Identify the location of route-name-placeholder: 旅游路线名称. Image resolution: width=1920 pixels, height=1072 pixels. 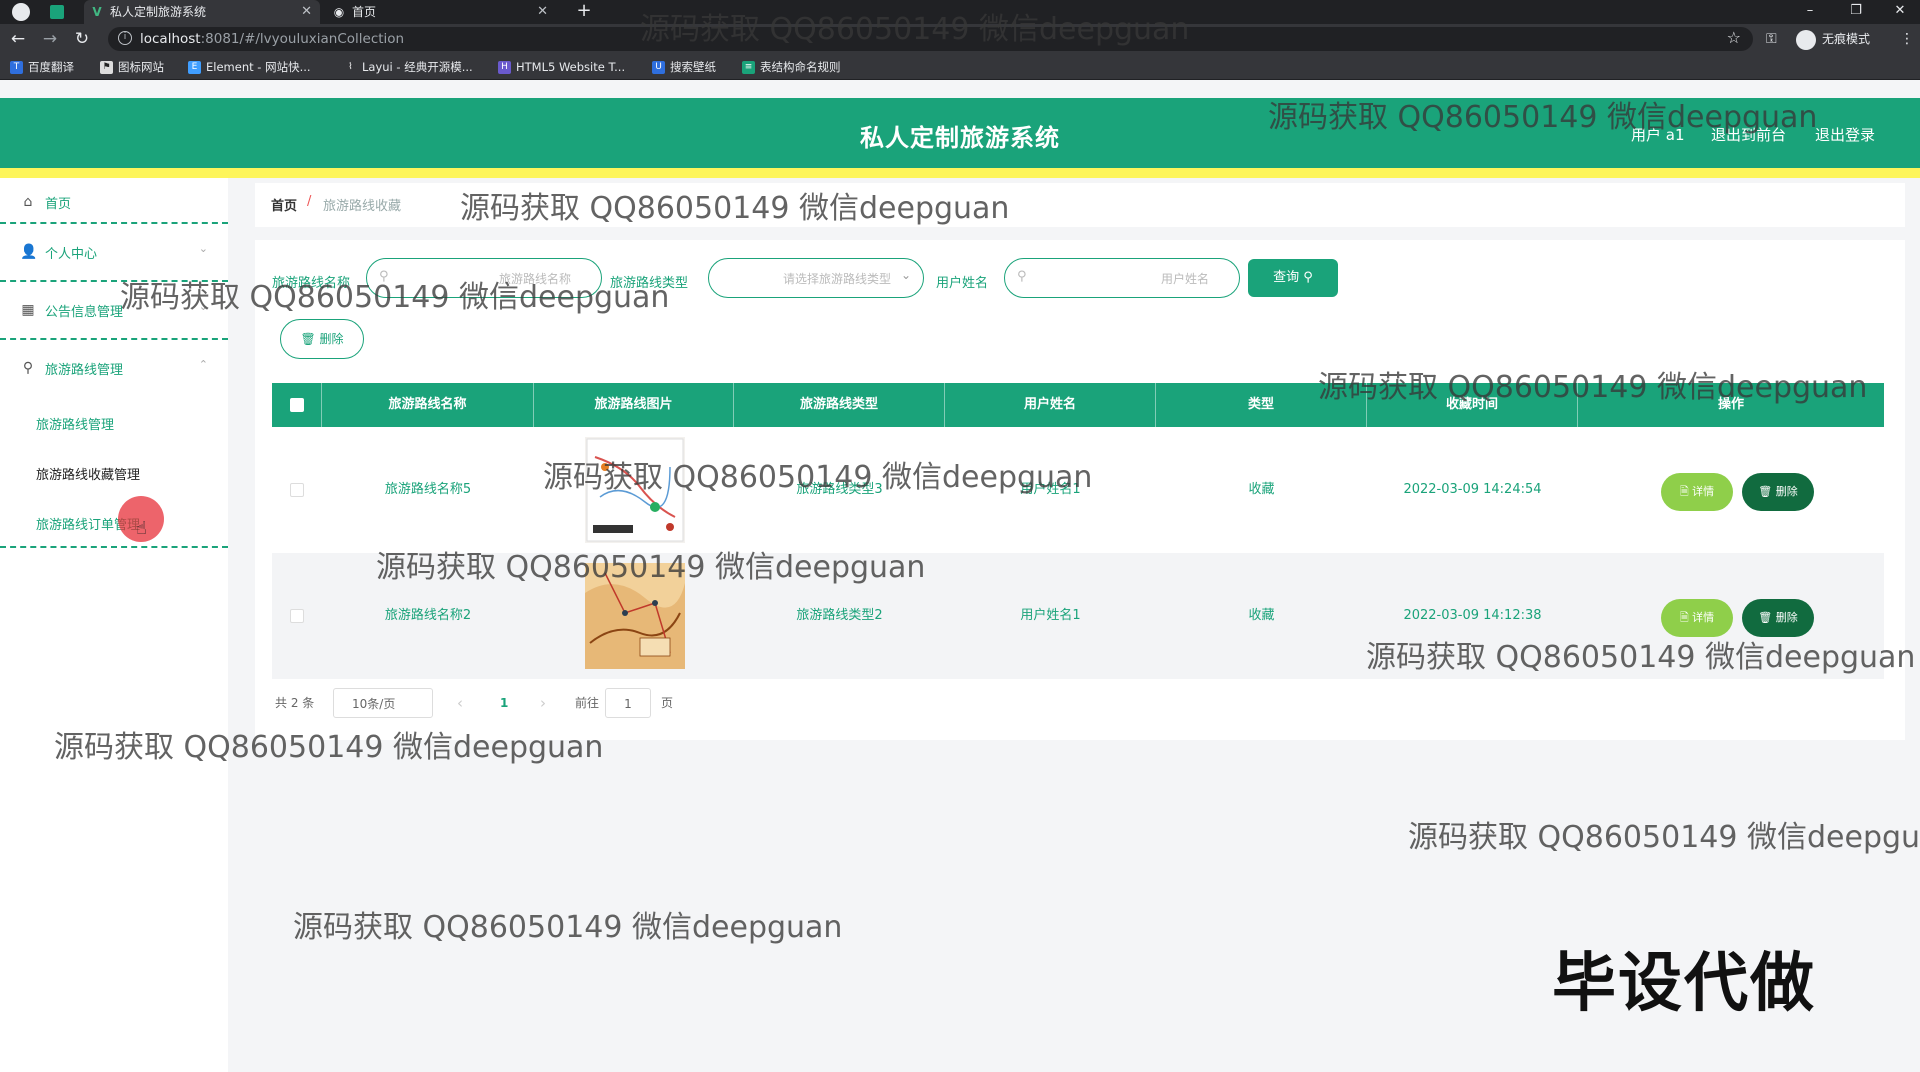
(534, 279).